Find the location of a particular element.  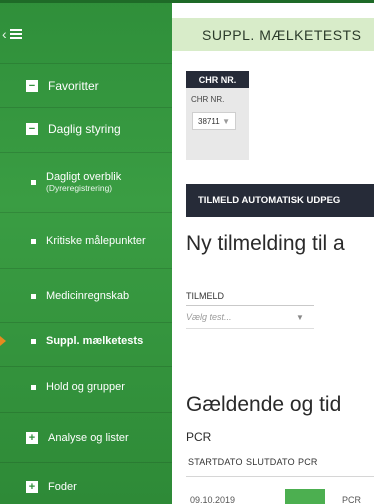

sidebar-item-favoritter: − Favoritter is located at coordinates (86, 86).